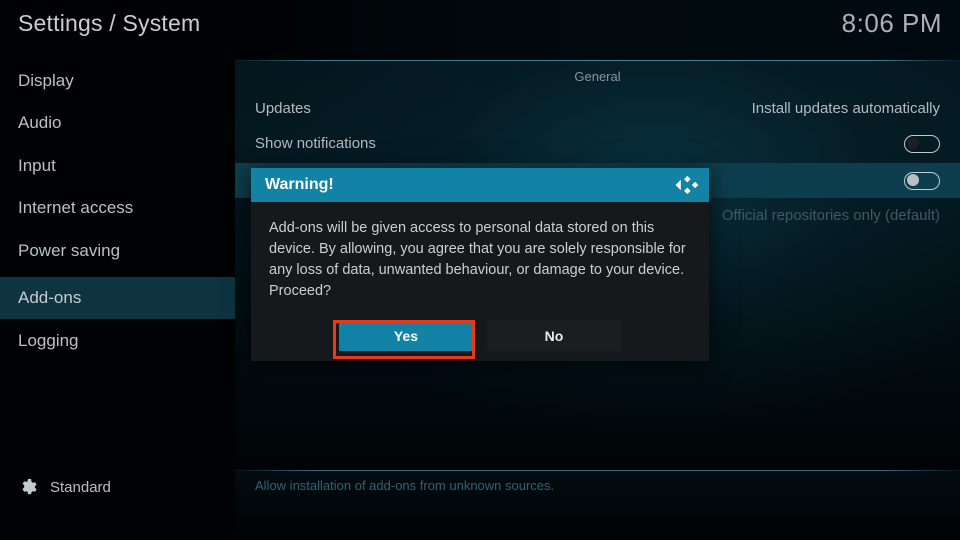  I want to click on sidebar-item-add-ons: Add-ons, so click(117, 298).